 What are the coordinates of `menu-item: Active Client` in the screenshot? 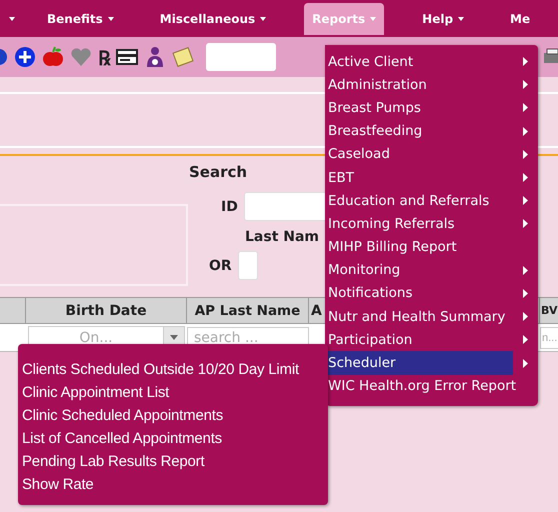 It's located at (431, 62).